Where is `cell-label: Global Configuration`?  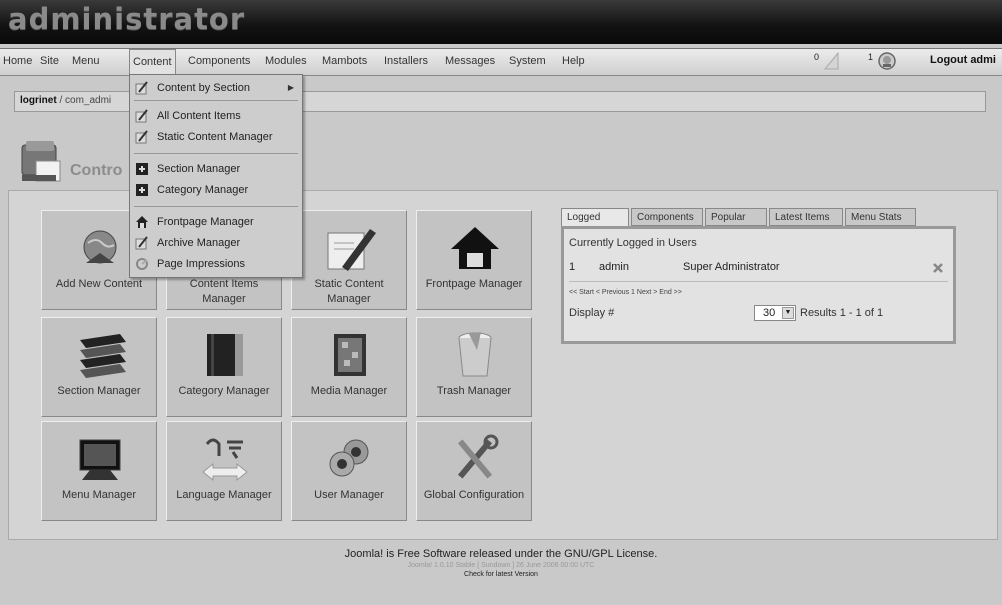
cell-label: Global Configuration is located at coordinates (474, 495).